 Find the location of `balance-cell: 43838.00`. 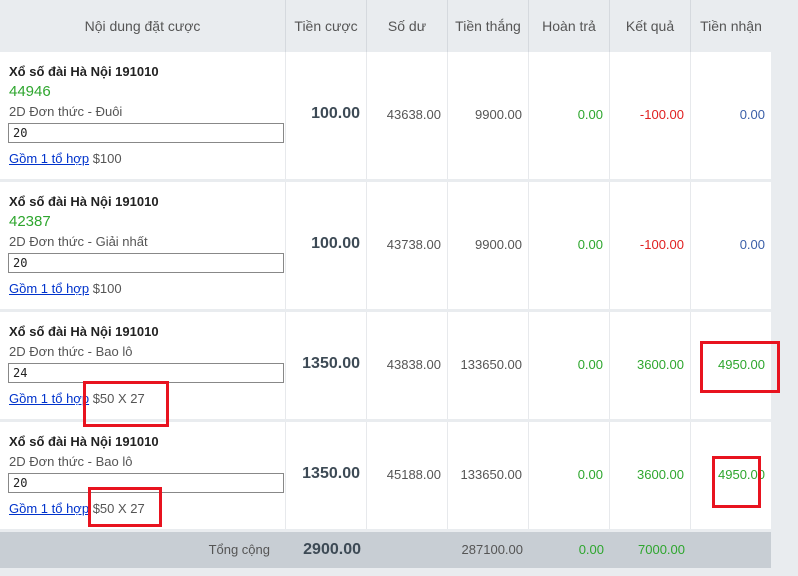

balance-cell: 43838.00 is located at coordinates (407, 365).